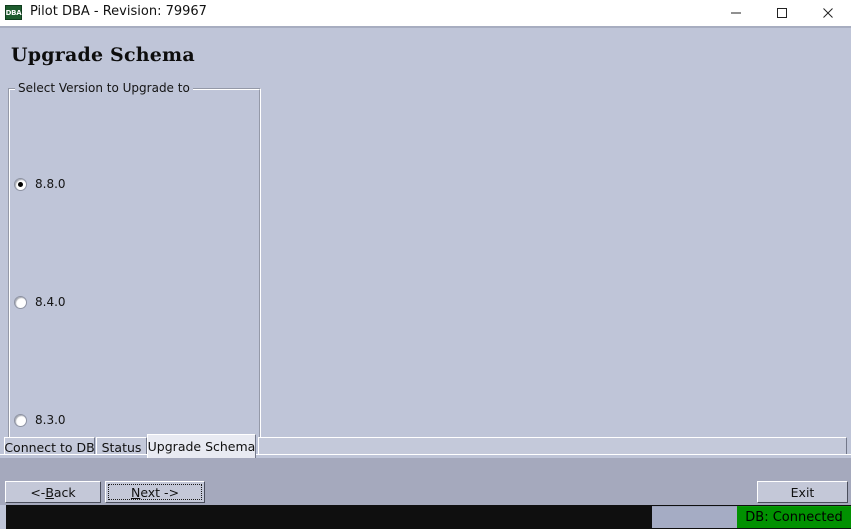  I want to click on close-icon, so click(828, 13).